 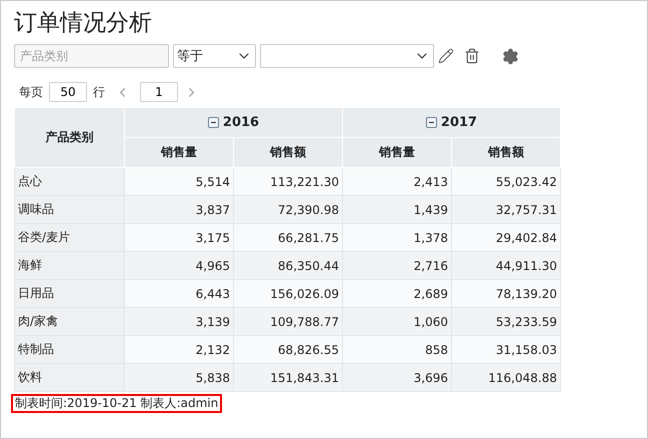 I want to click on table-cell: 2,413, so click(x=397, y=182).